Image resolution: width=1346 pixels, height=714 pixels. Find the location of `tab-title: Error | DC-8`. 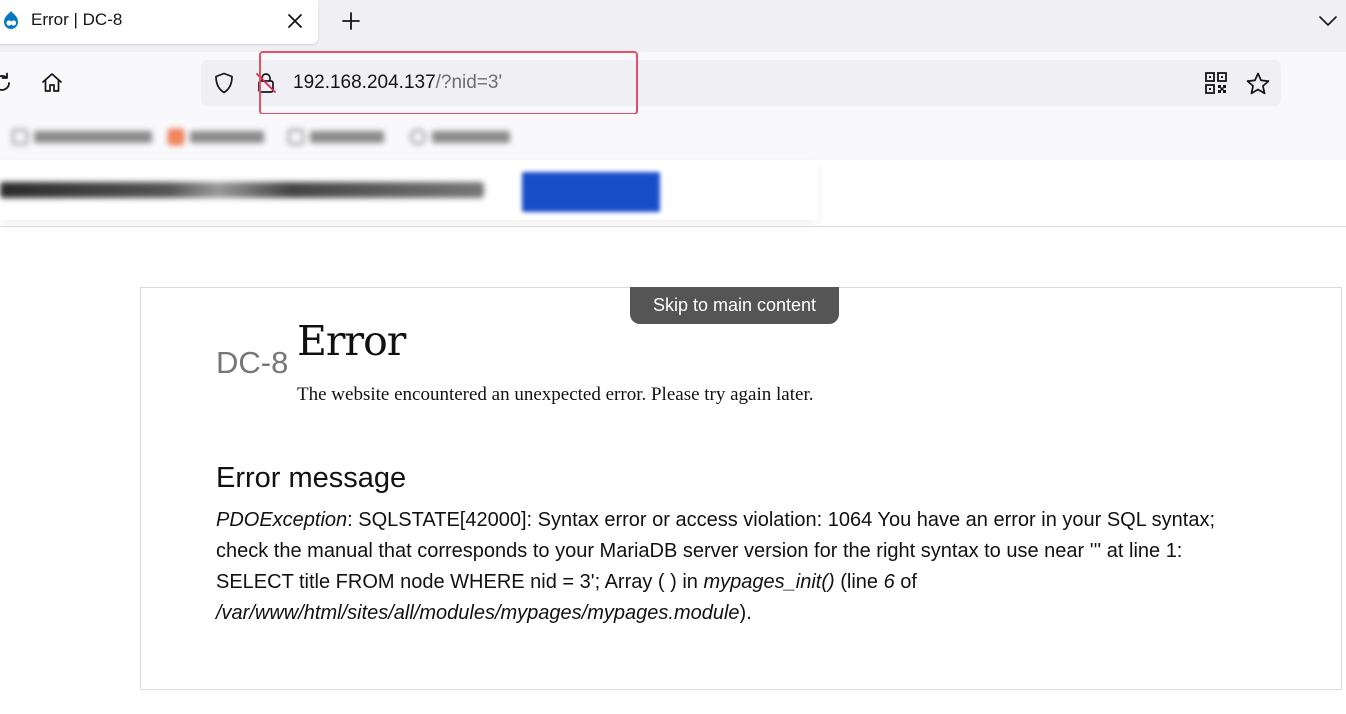

tab-title: Error | DC-8 is located at coordinates (77, 19).